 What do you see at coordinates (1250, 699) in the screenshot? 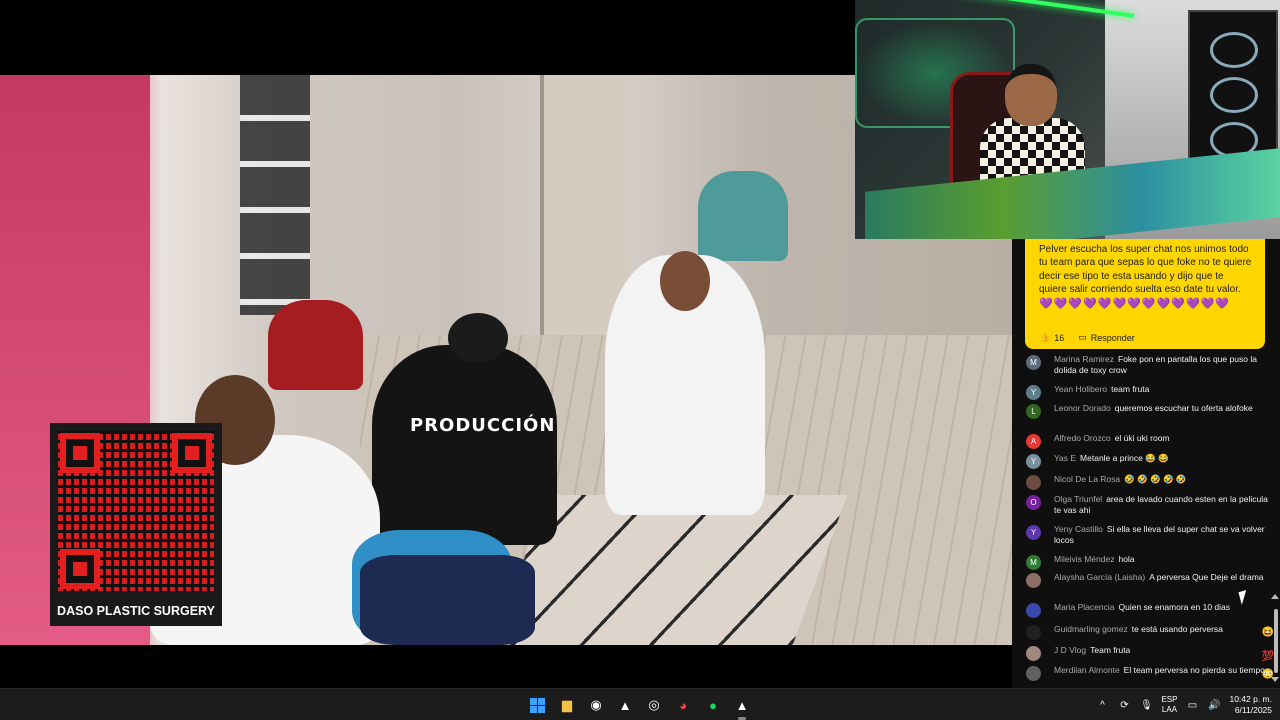
I see `clock-time: 10:42 p. m.` at bounding box center [1250, 699].